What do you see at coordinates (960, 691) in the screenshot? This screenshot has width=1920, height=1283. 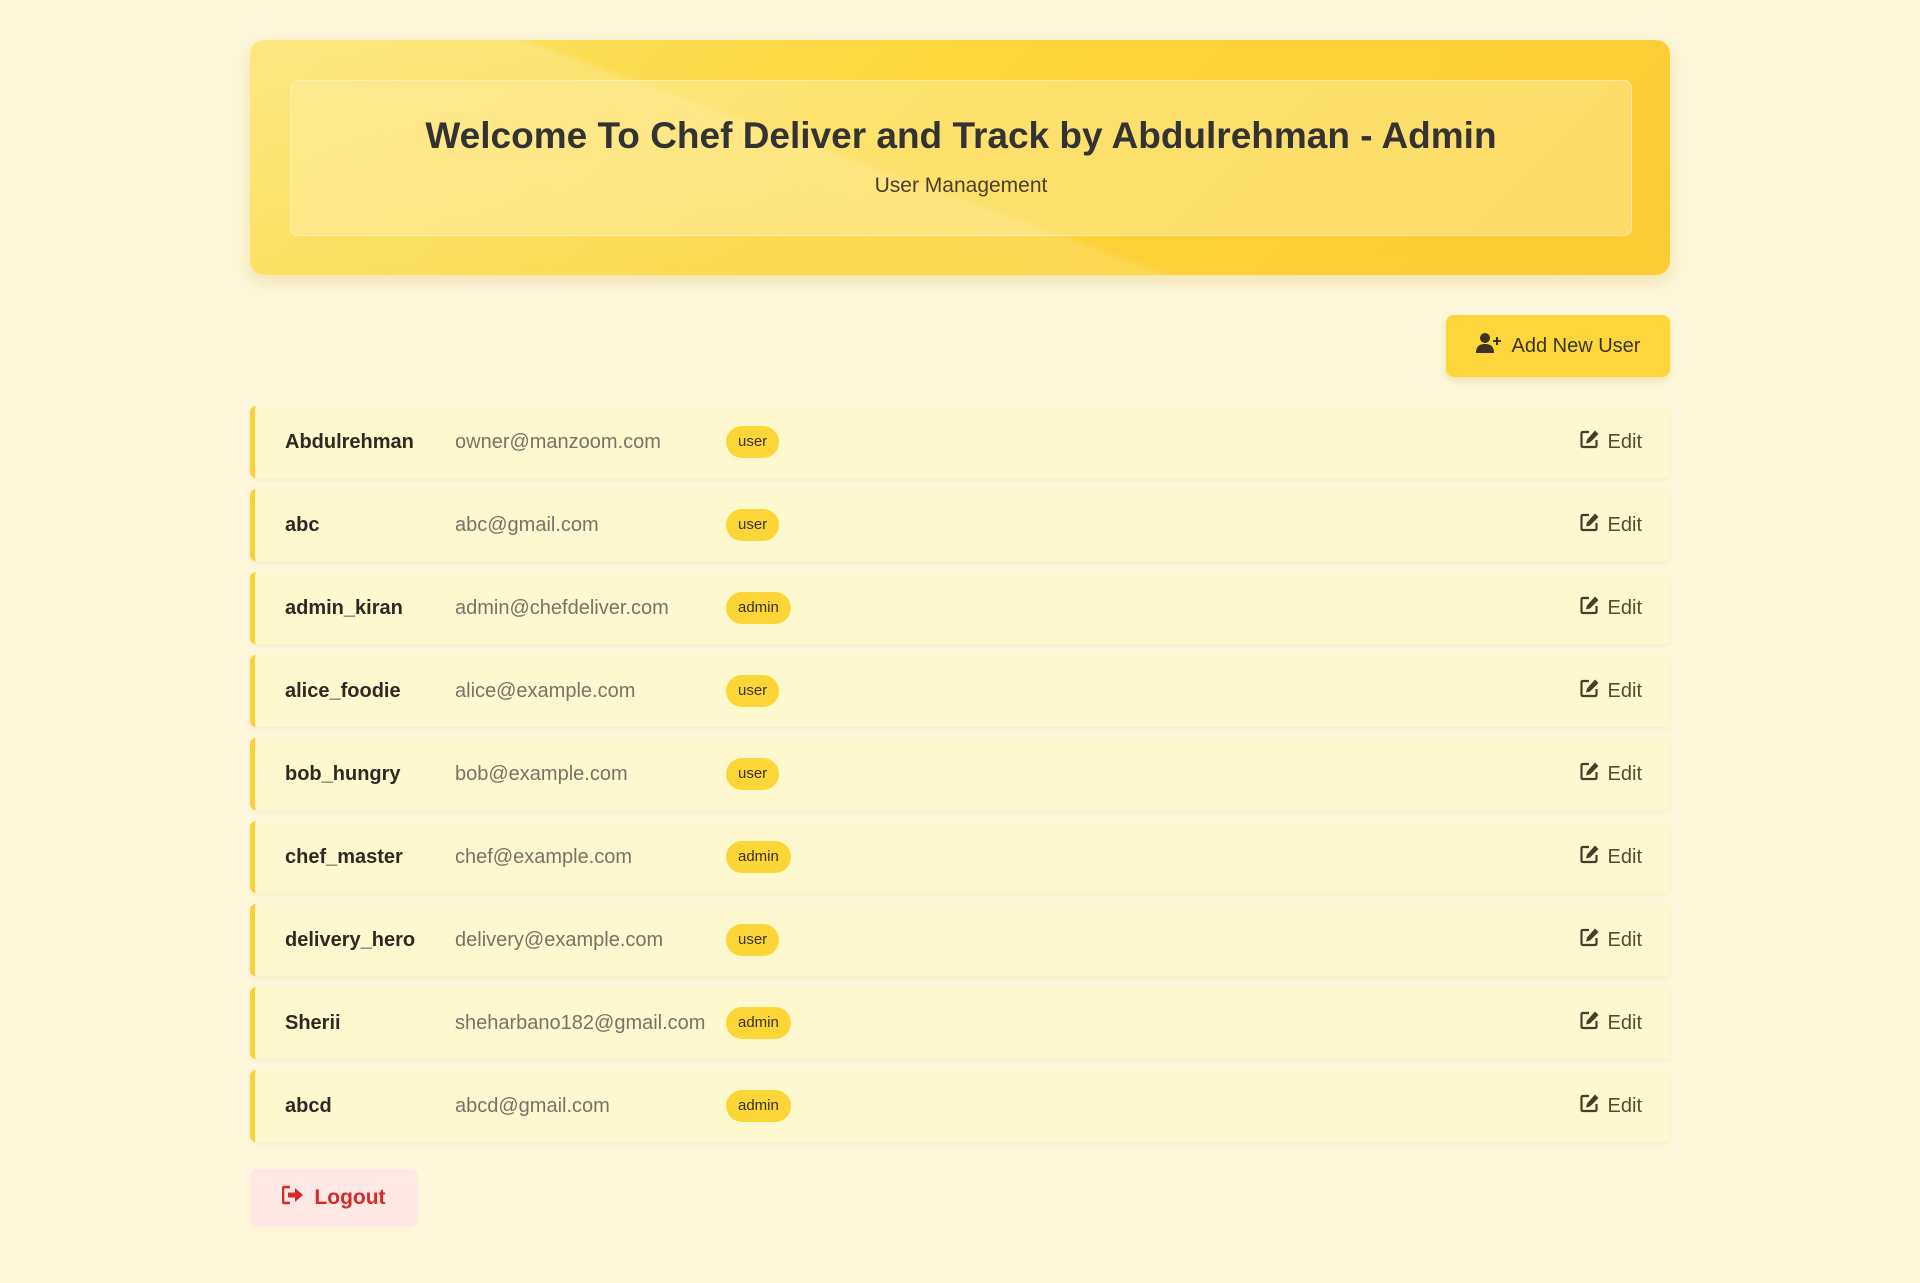 I see `user-row: alice_foodie alice@example.com user Edit` at bounding box center [960, 691].